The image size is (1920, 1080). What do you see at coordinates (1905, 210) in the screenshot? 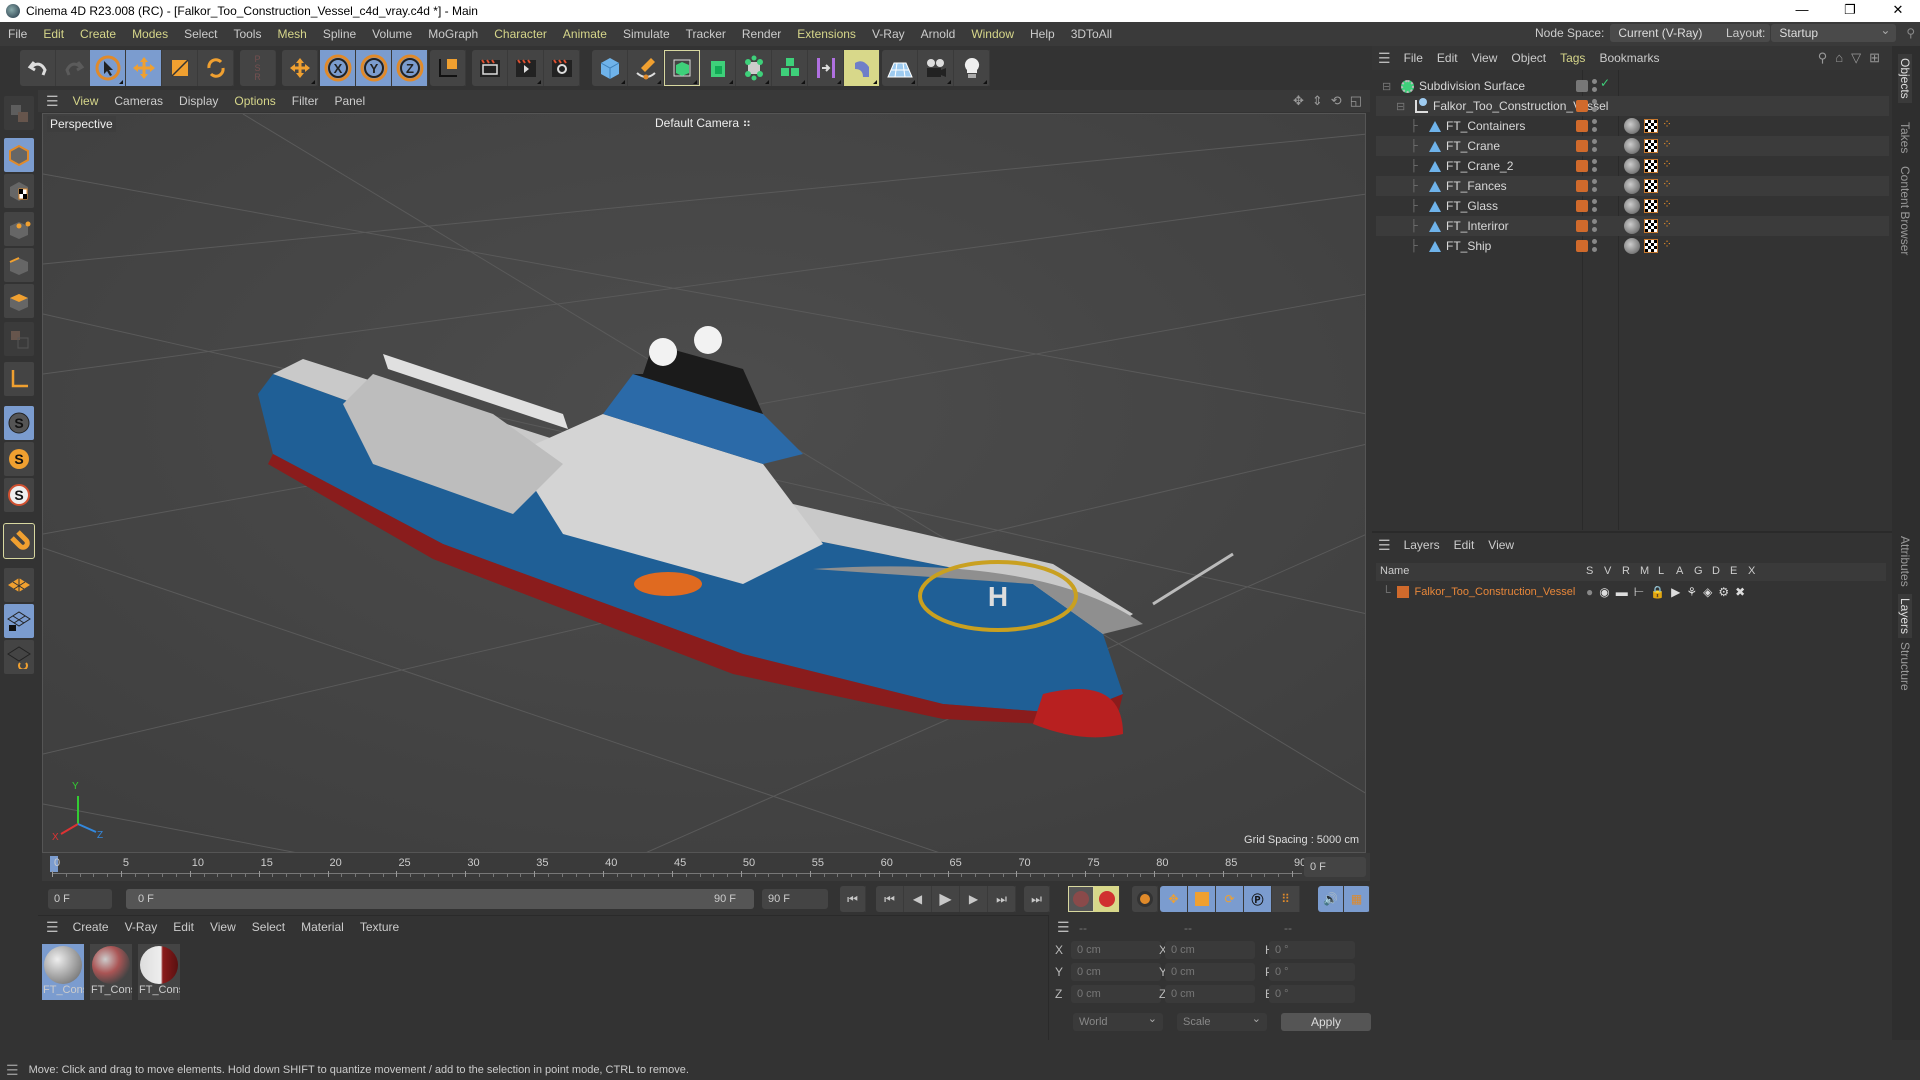
I see `tab-content-browser: Content Browser` at bounding box center [1905, 210].